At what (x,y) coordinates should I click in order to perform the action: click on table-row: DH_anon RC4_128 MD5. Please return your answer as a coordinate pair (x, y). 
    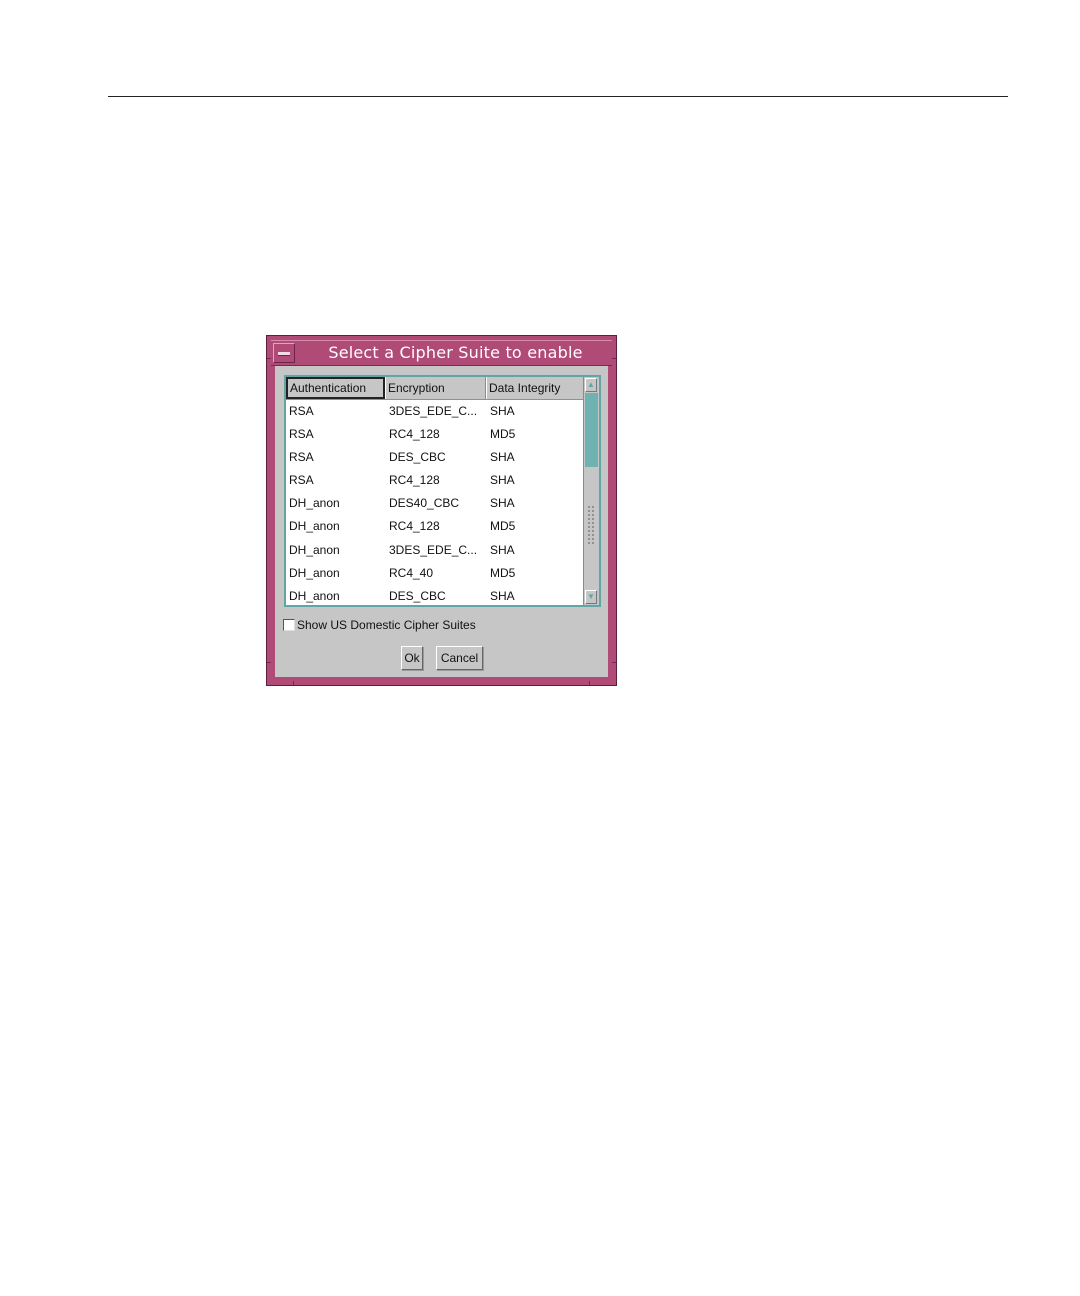
    Looking at the image, I should click on (435, 526).